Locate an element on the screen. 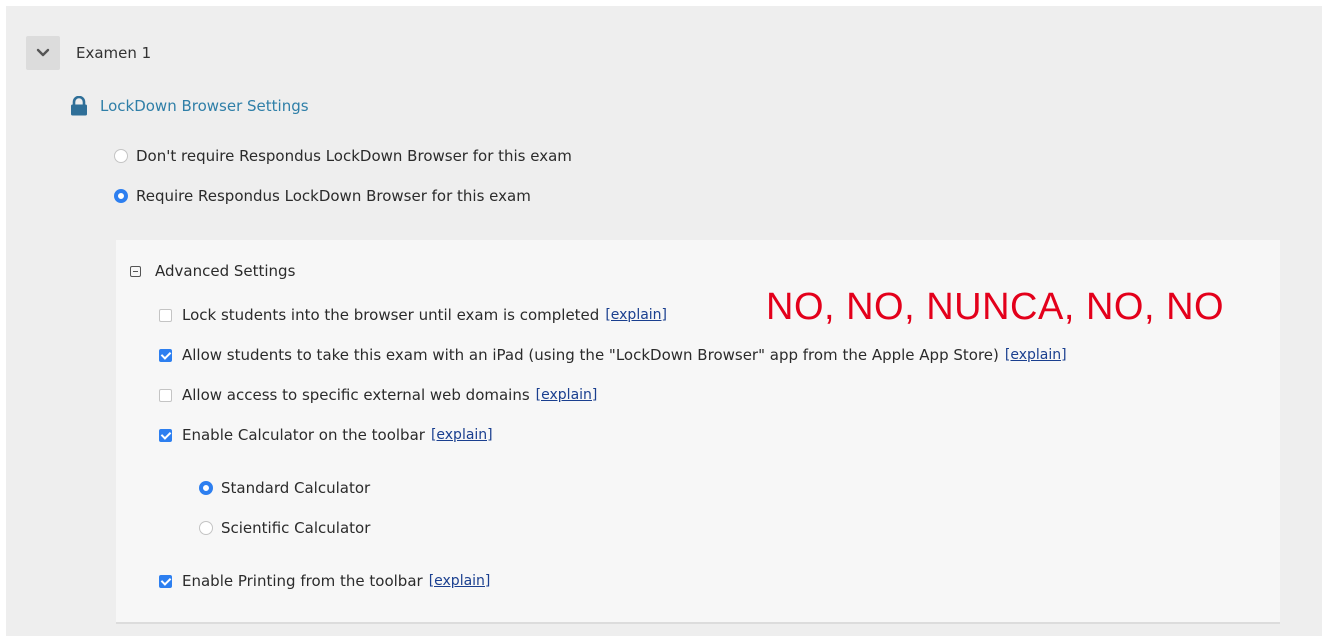 The height and width of the screenshot is (636, 1328). dont-require-radio is located at coordinates (121, 156).